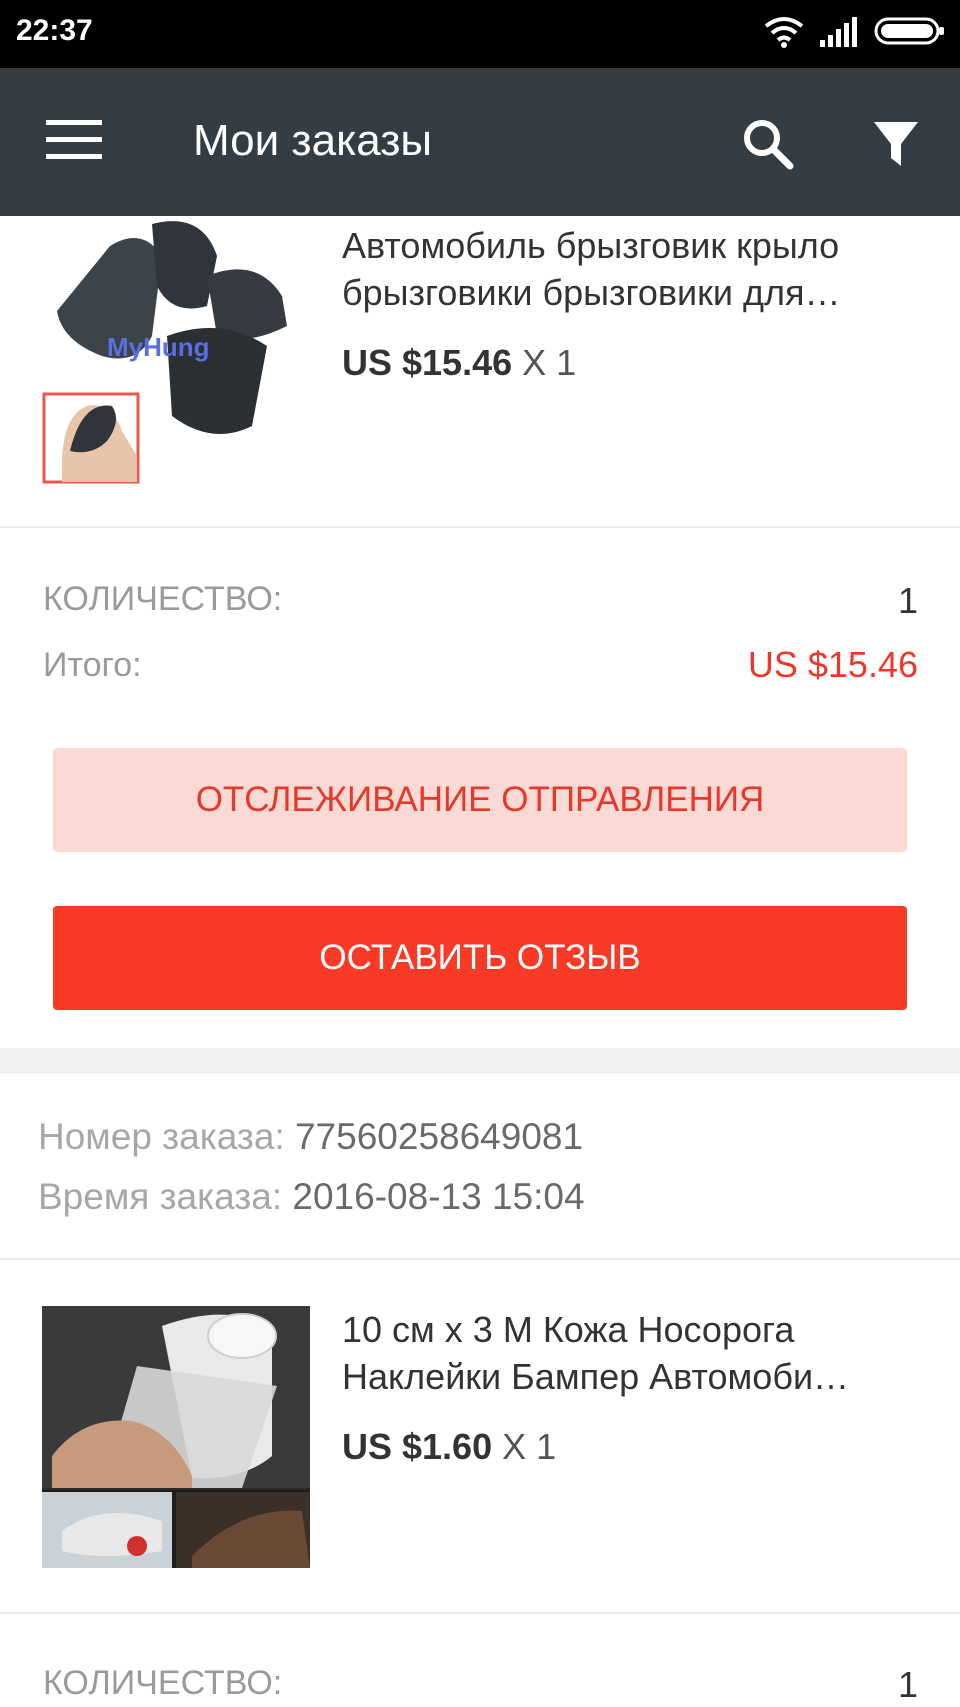 The width and height of the screenshot is (960, 1707). Describe the element at coordinates (568, 1329) in the screenshot. I see `product-title-line-1: 10 см х 3 М Кожа Носорога` at that location.